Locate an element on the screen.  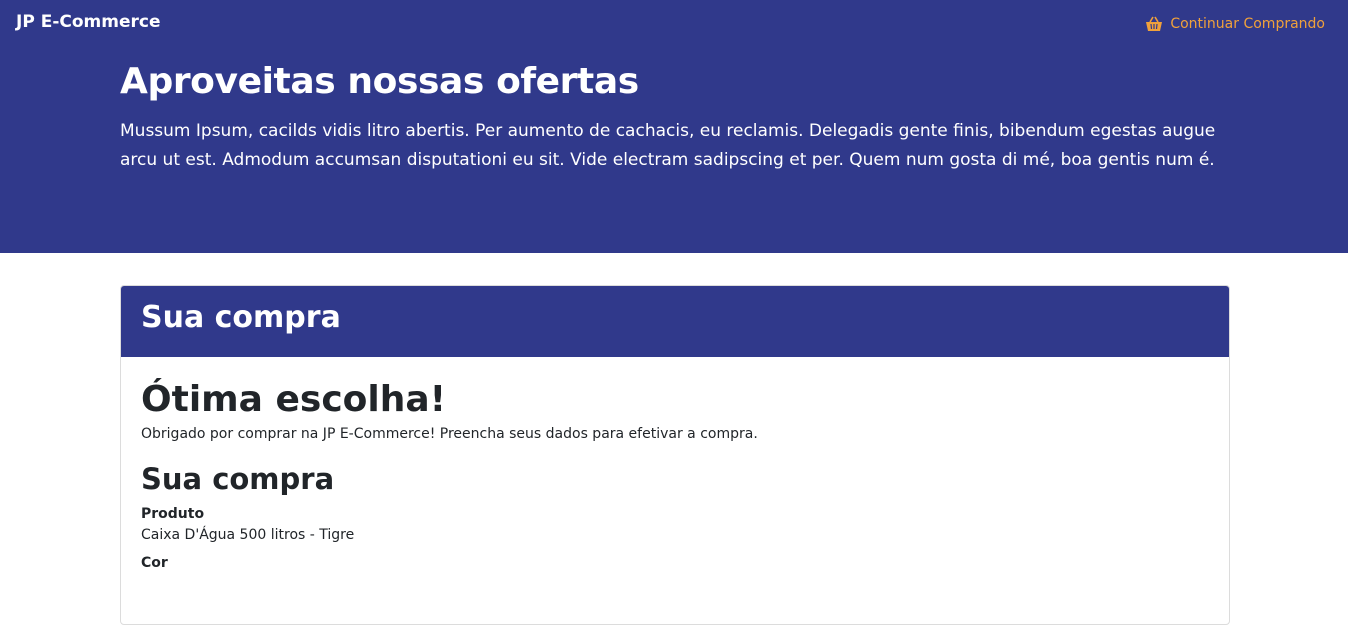
field-product: Produto Caixa D'Água 500 litros - Tigre is located at coordinates (675, 524).